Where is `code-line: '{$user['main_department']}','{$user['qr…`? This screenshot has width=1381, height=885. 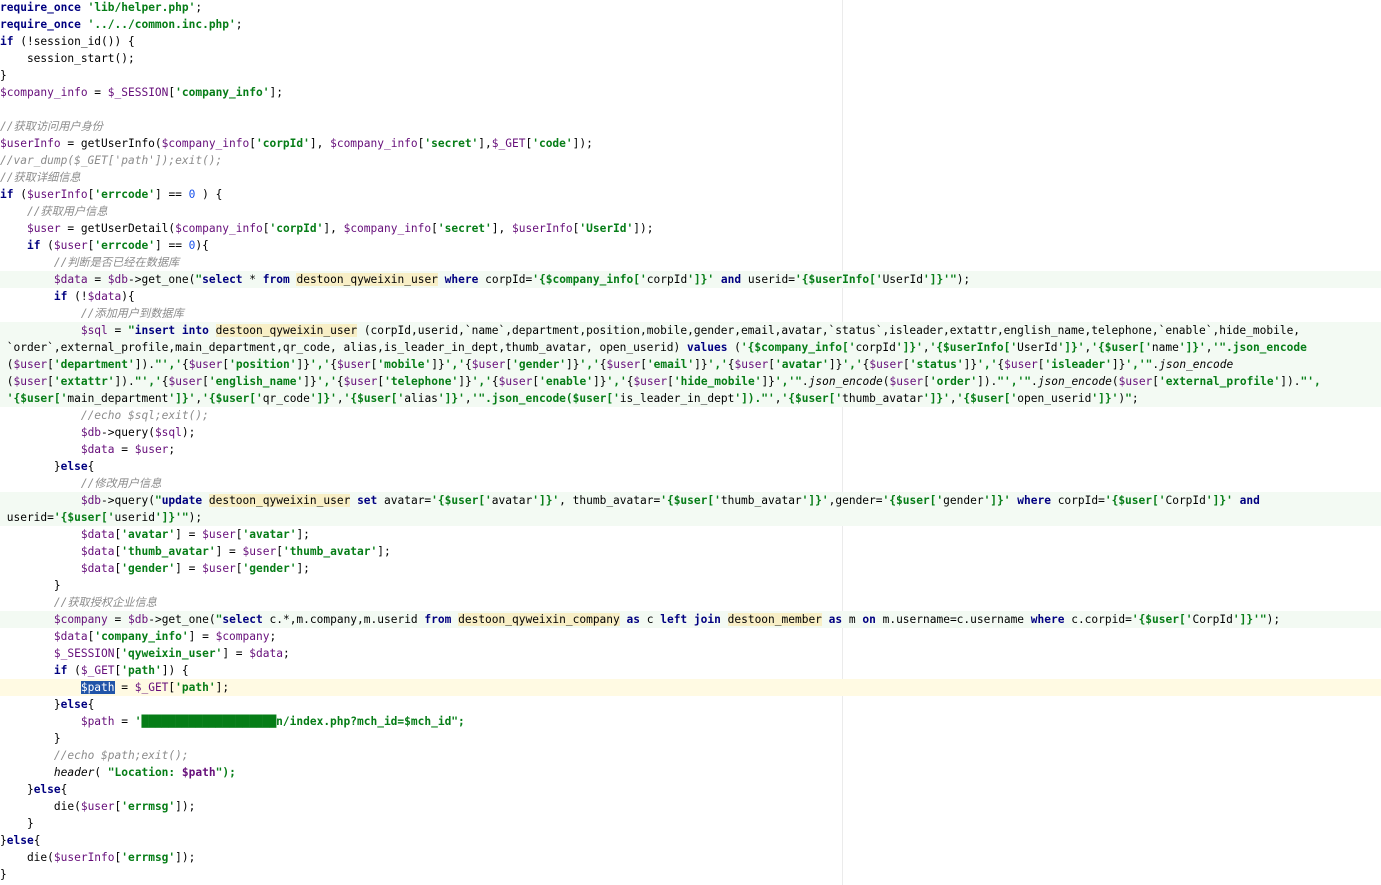
code-line: '{$user['main_department']}','{$user['qr… is located at coordinates (690, 398).